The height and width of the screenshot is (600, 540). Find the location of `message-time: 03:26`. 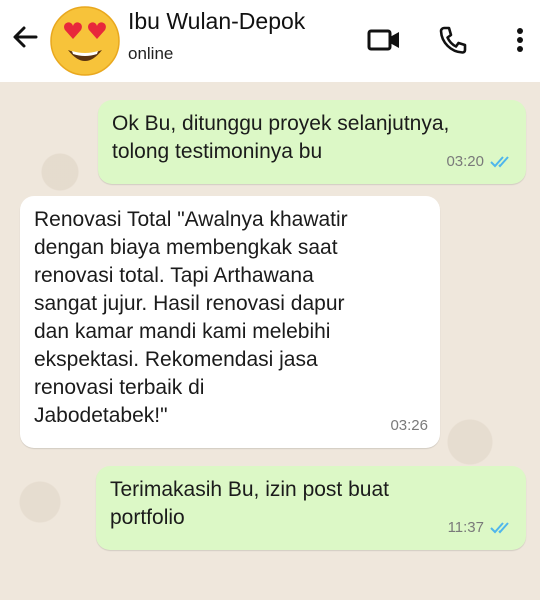

message-time: 03:26 is located at coordinates (409, 425).